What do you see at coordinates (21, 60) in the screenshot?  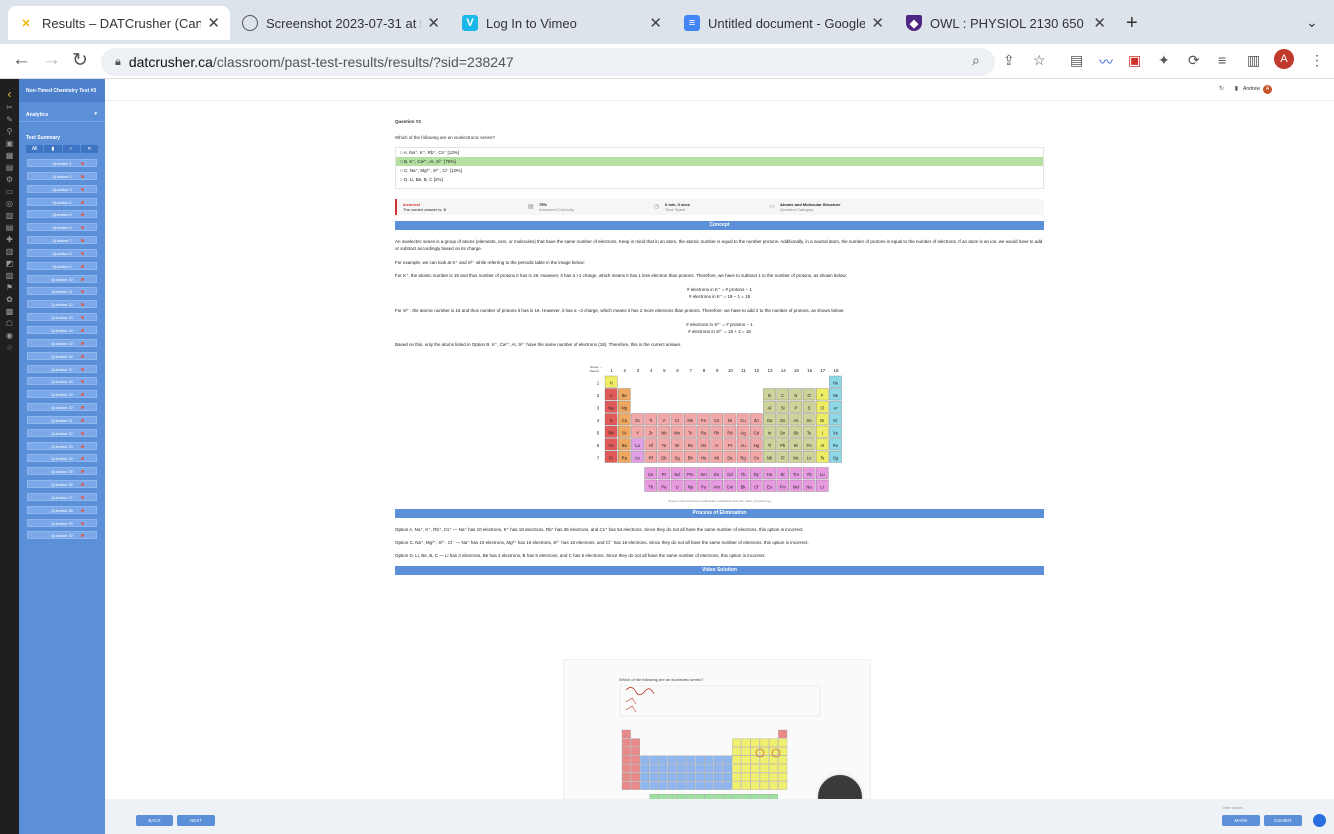 I see `back-arrow-icon: ←` at bounding box center [21, 60].